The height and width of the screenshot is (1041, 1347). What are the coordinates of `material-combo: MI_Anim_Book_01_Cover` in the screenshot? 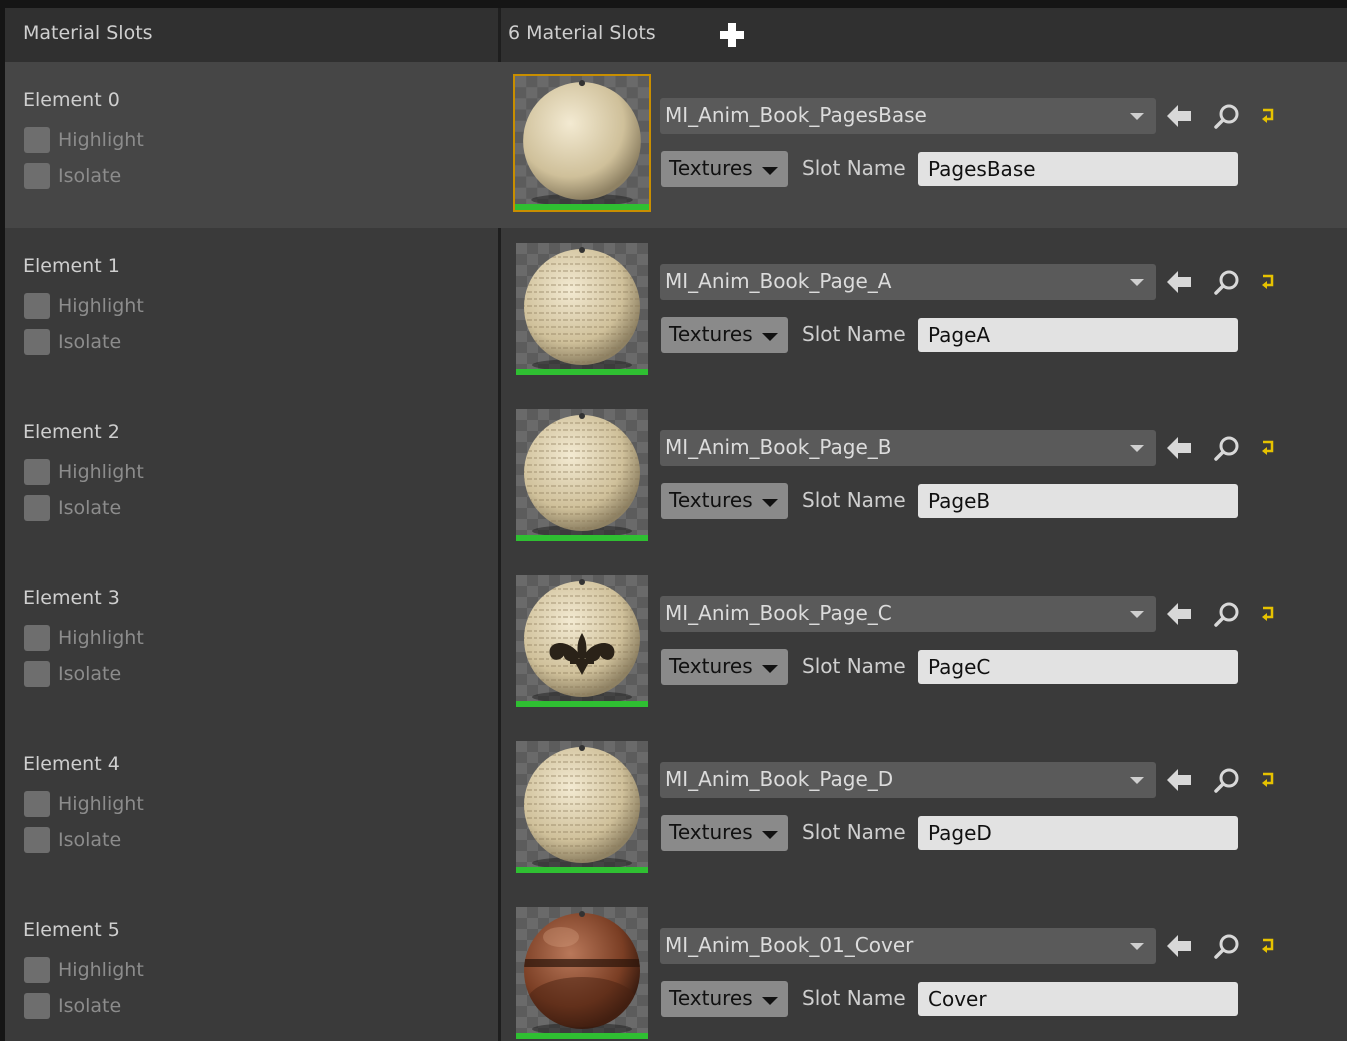 It's located at (908, 946).